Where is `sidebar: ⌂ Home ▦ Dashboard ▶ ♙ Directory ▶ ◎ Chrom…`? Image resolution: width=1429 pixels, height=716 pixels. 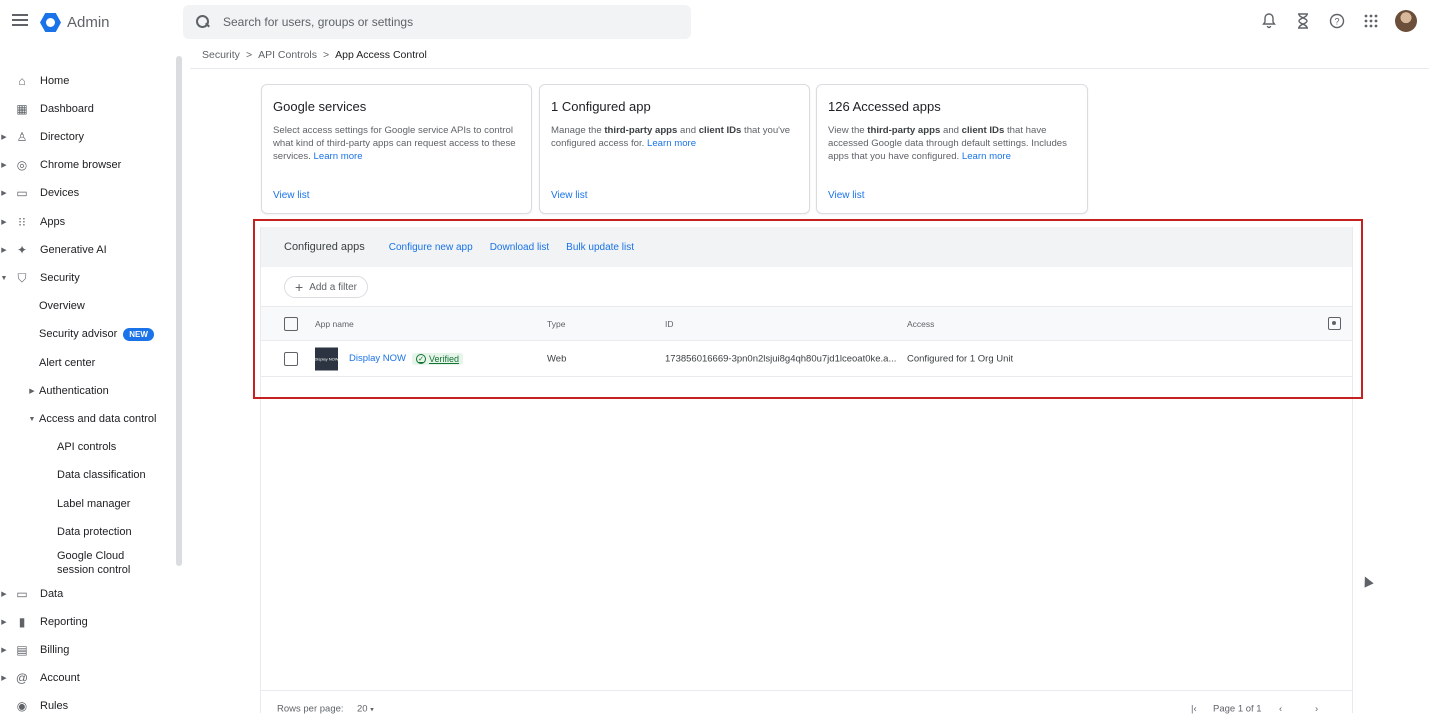 sidebar: ⌂ Home ▦ Dashboard ▶ ♙ Directory ▶ ◎ Chrom… is located at coordinates (87, 389).